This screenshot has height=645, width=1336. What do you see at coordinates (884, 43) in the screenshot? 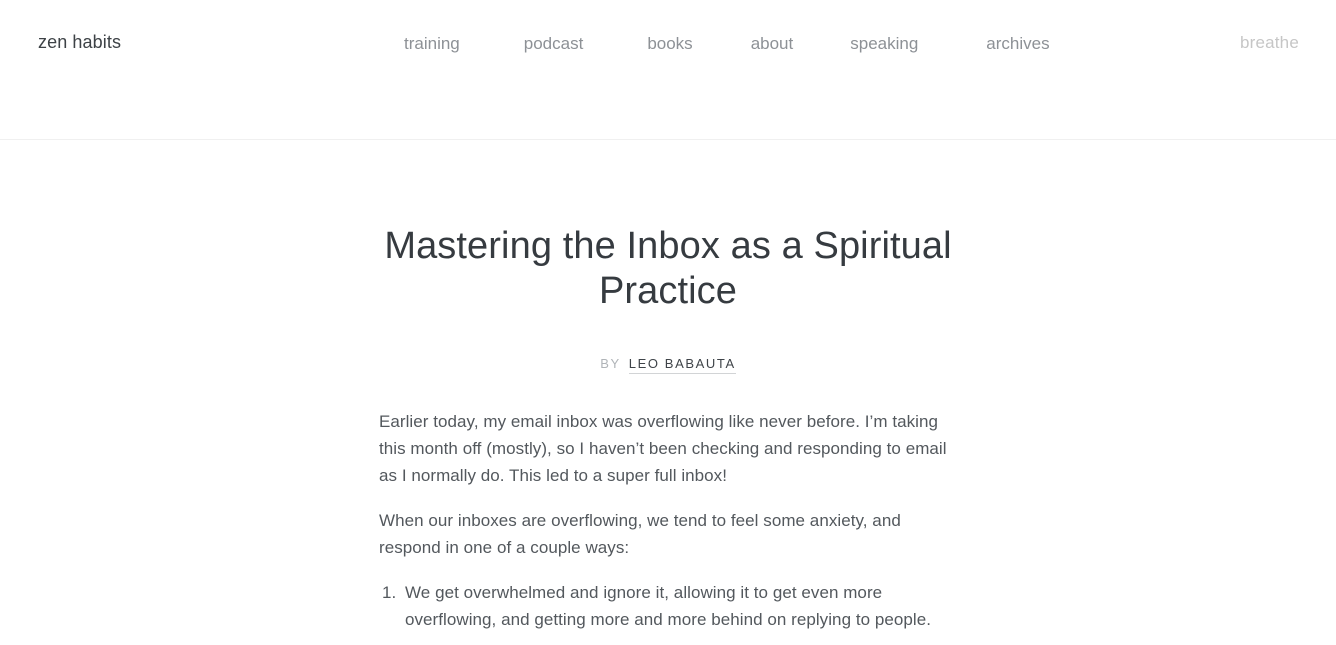
I see `nav-item-speaking: speaking` at bounding box center [884, 43].